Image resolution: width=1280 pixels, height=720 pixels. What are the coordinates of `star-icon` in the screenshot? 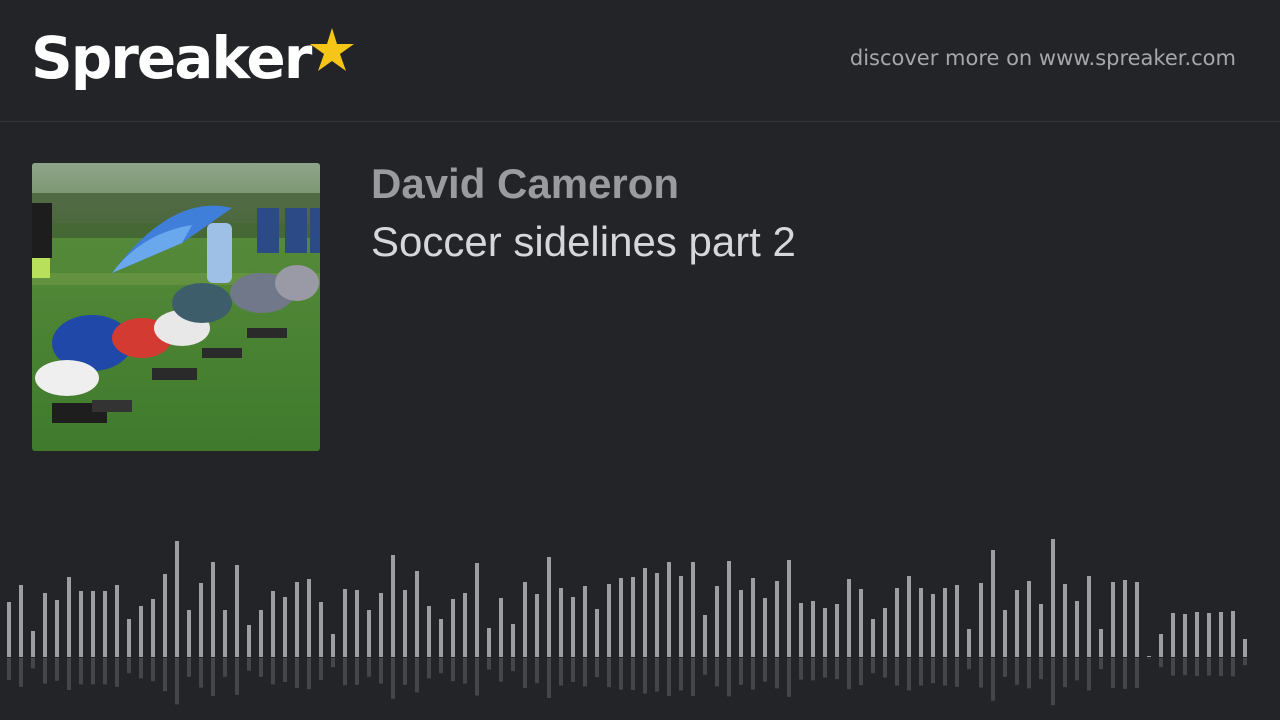 It's located at (332, 49).